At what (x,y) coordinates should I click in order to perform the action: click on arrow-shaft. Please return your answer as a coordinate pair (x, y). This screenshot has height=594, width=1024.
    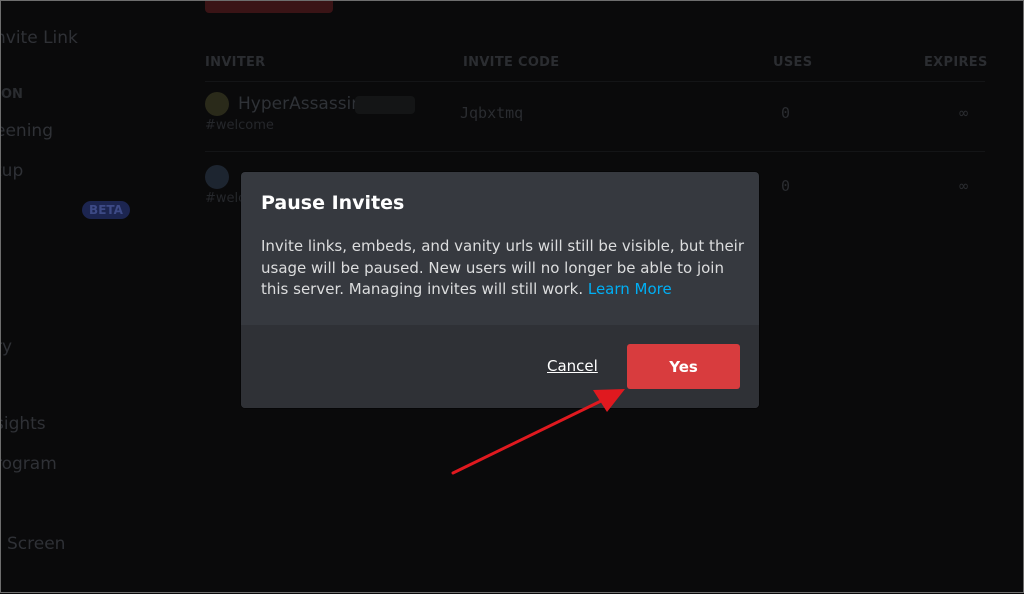
    Looking at the image, I should click on (527, 437).